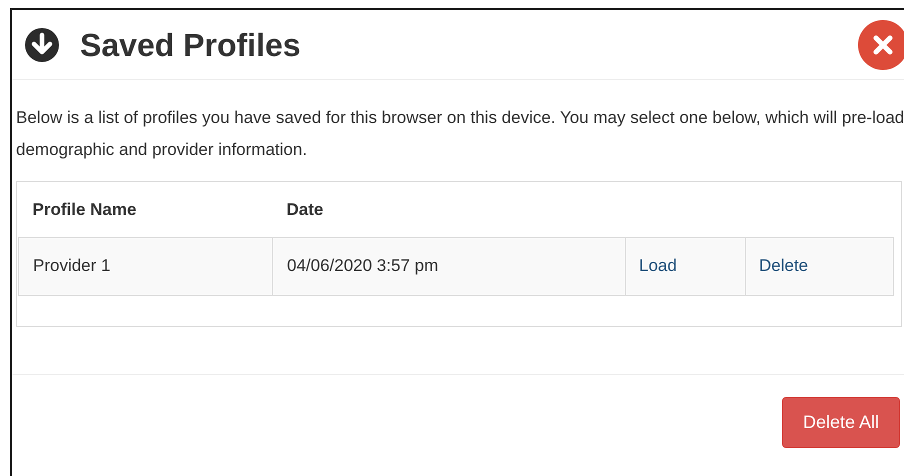 Image resolution: width=904 pixels, height=476 pixels. Describe the element at coordinates (460, 134) in the screenshot. I see `description-text: Below is a list of profiles you have saved for this browser on this device. You may select one below, which will pre-load demographic and provider information.` at that location.